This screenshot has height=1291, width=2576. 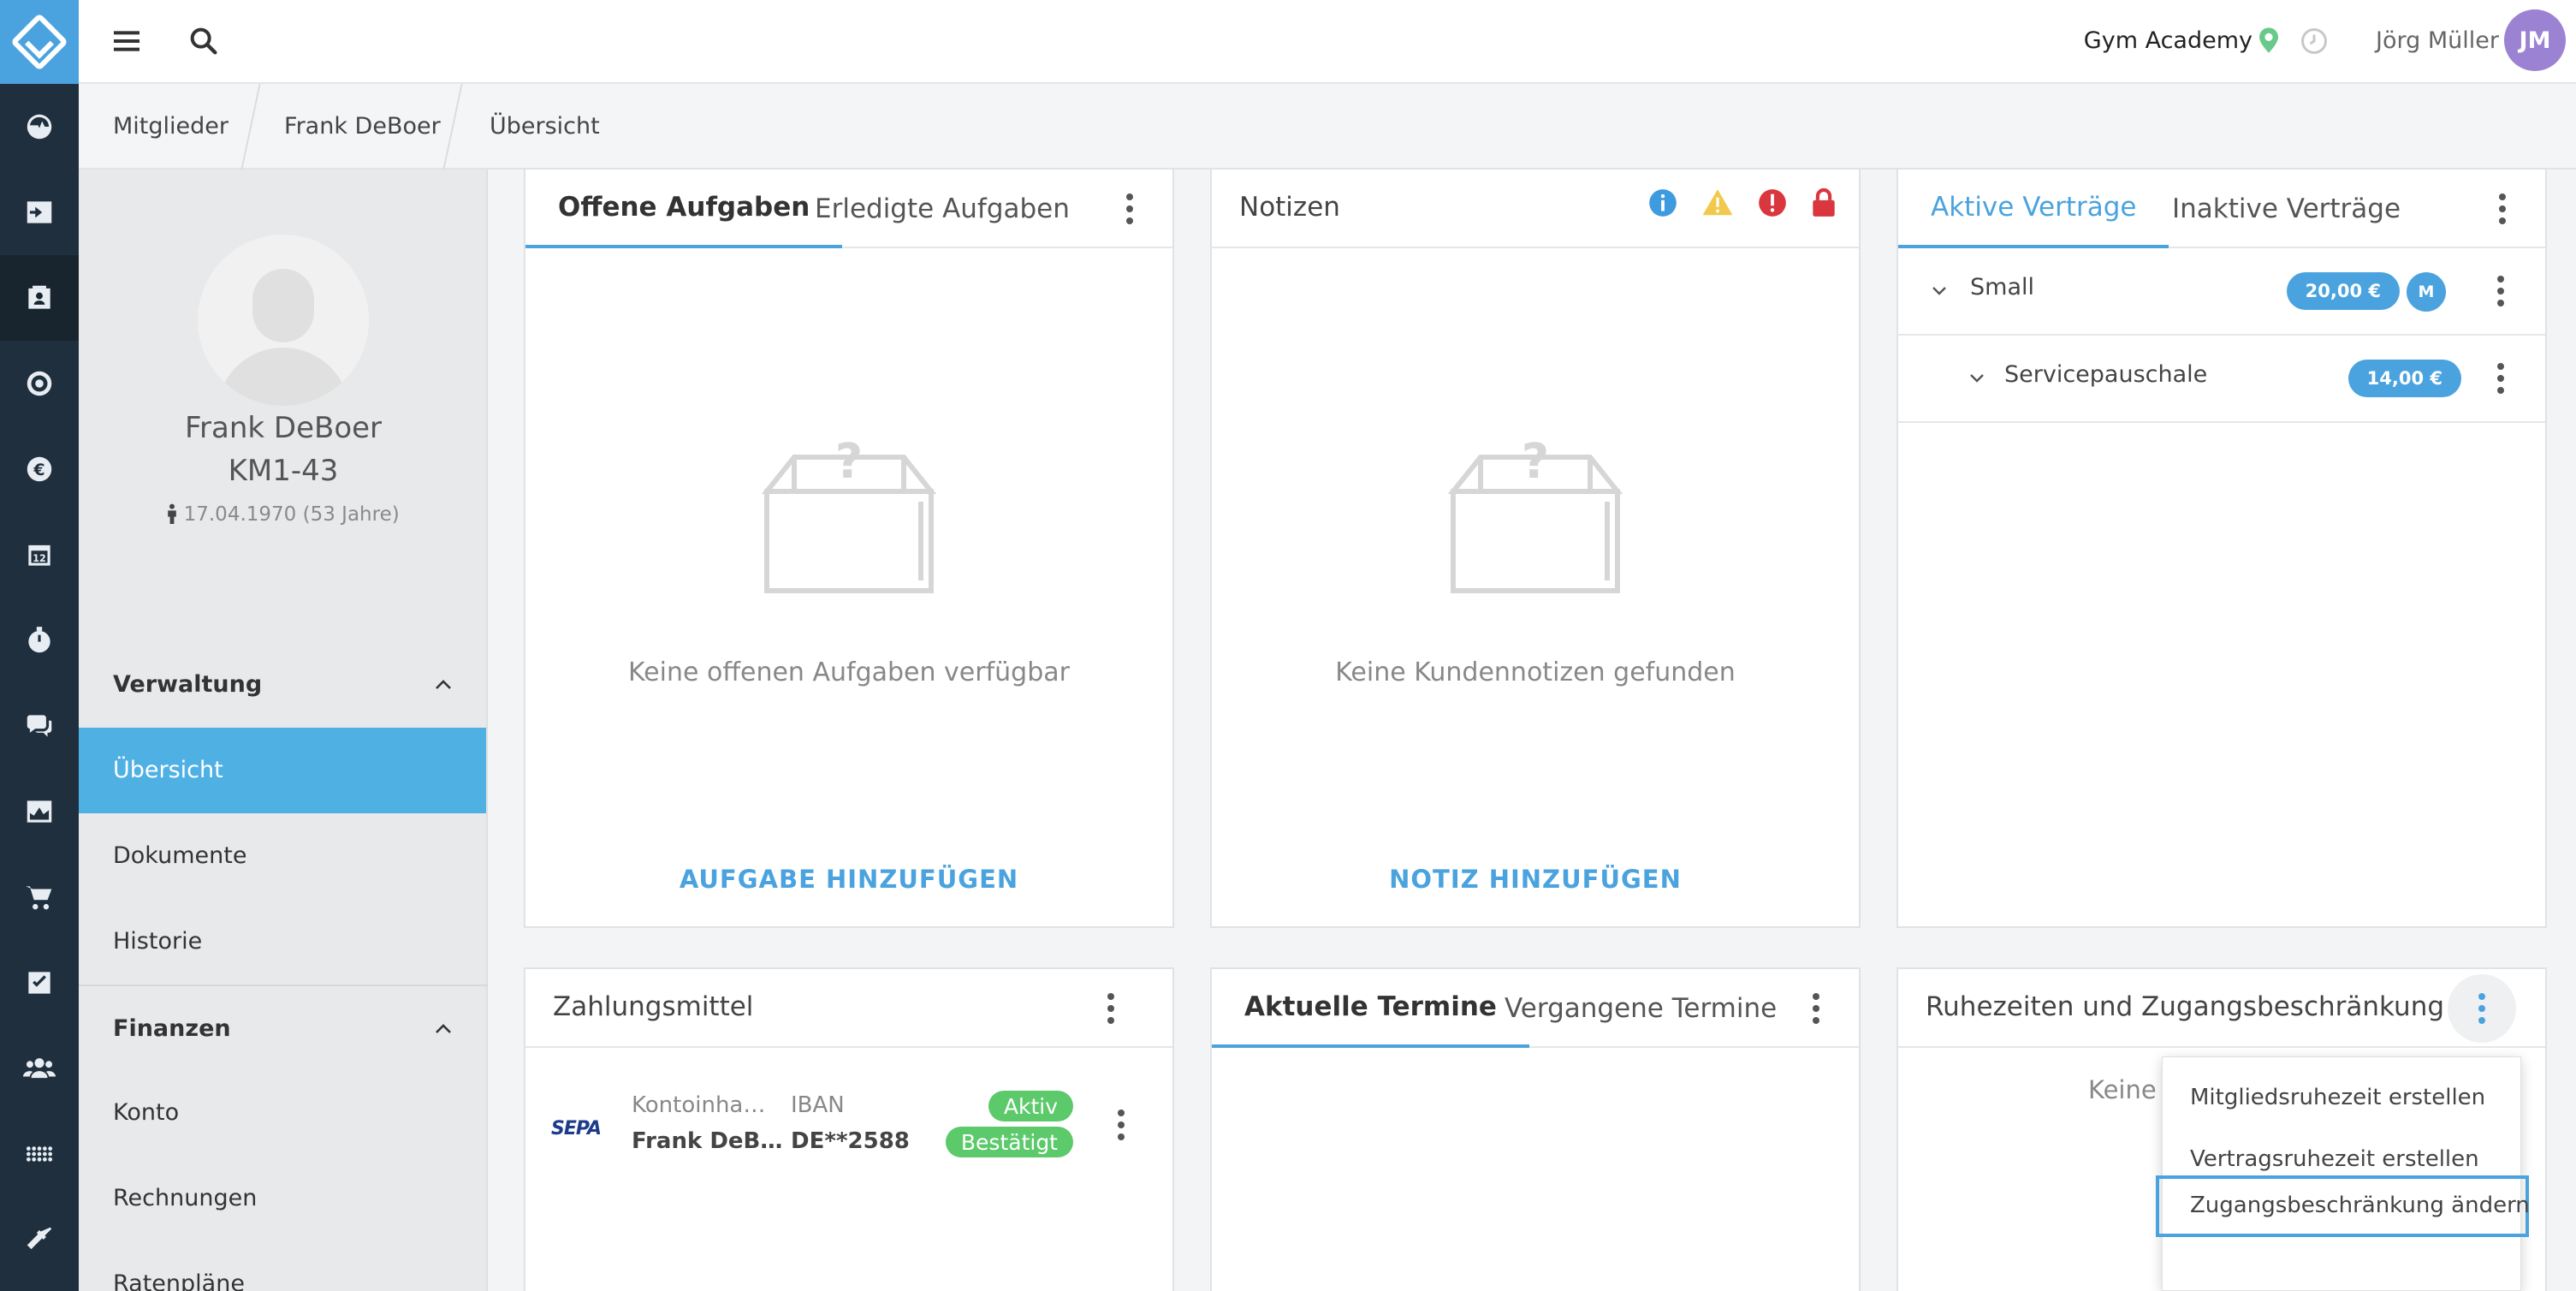 I want to click on top-bar: Gym Academy Jörg Müller JM, so click(x=1327, y=42).